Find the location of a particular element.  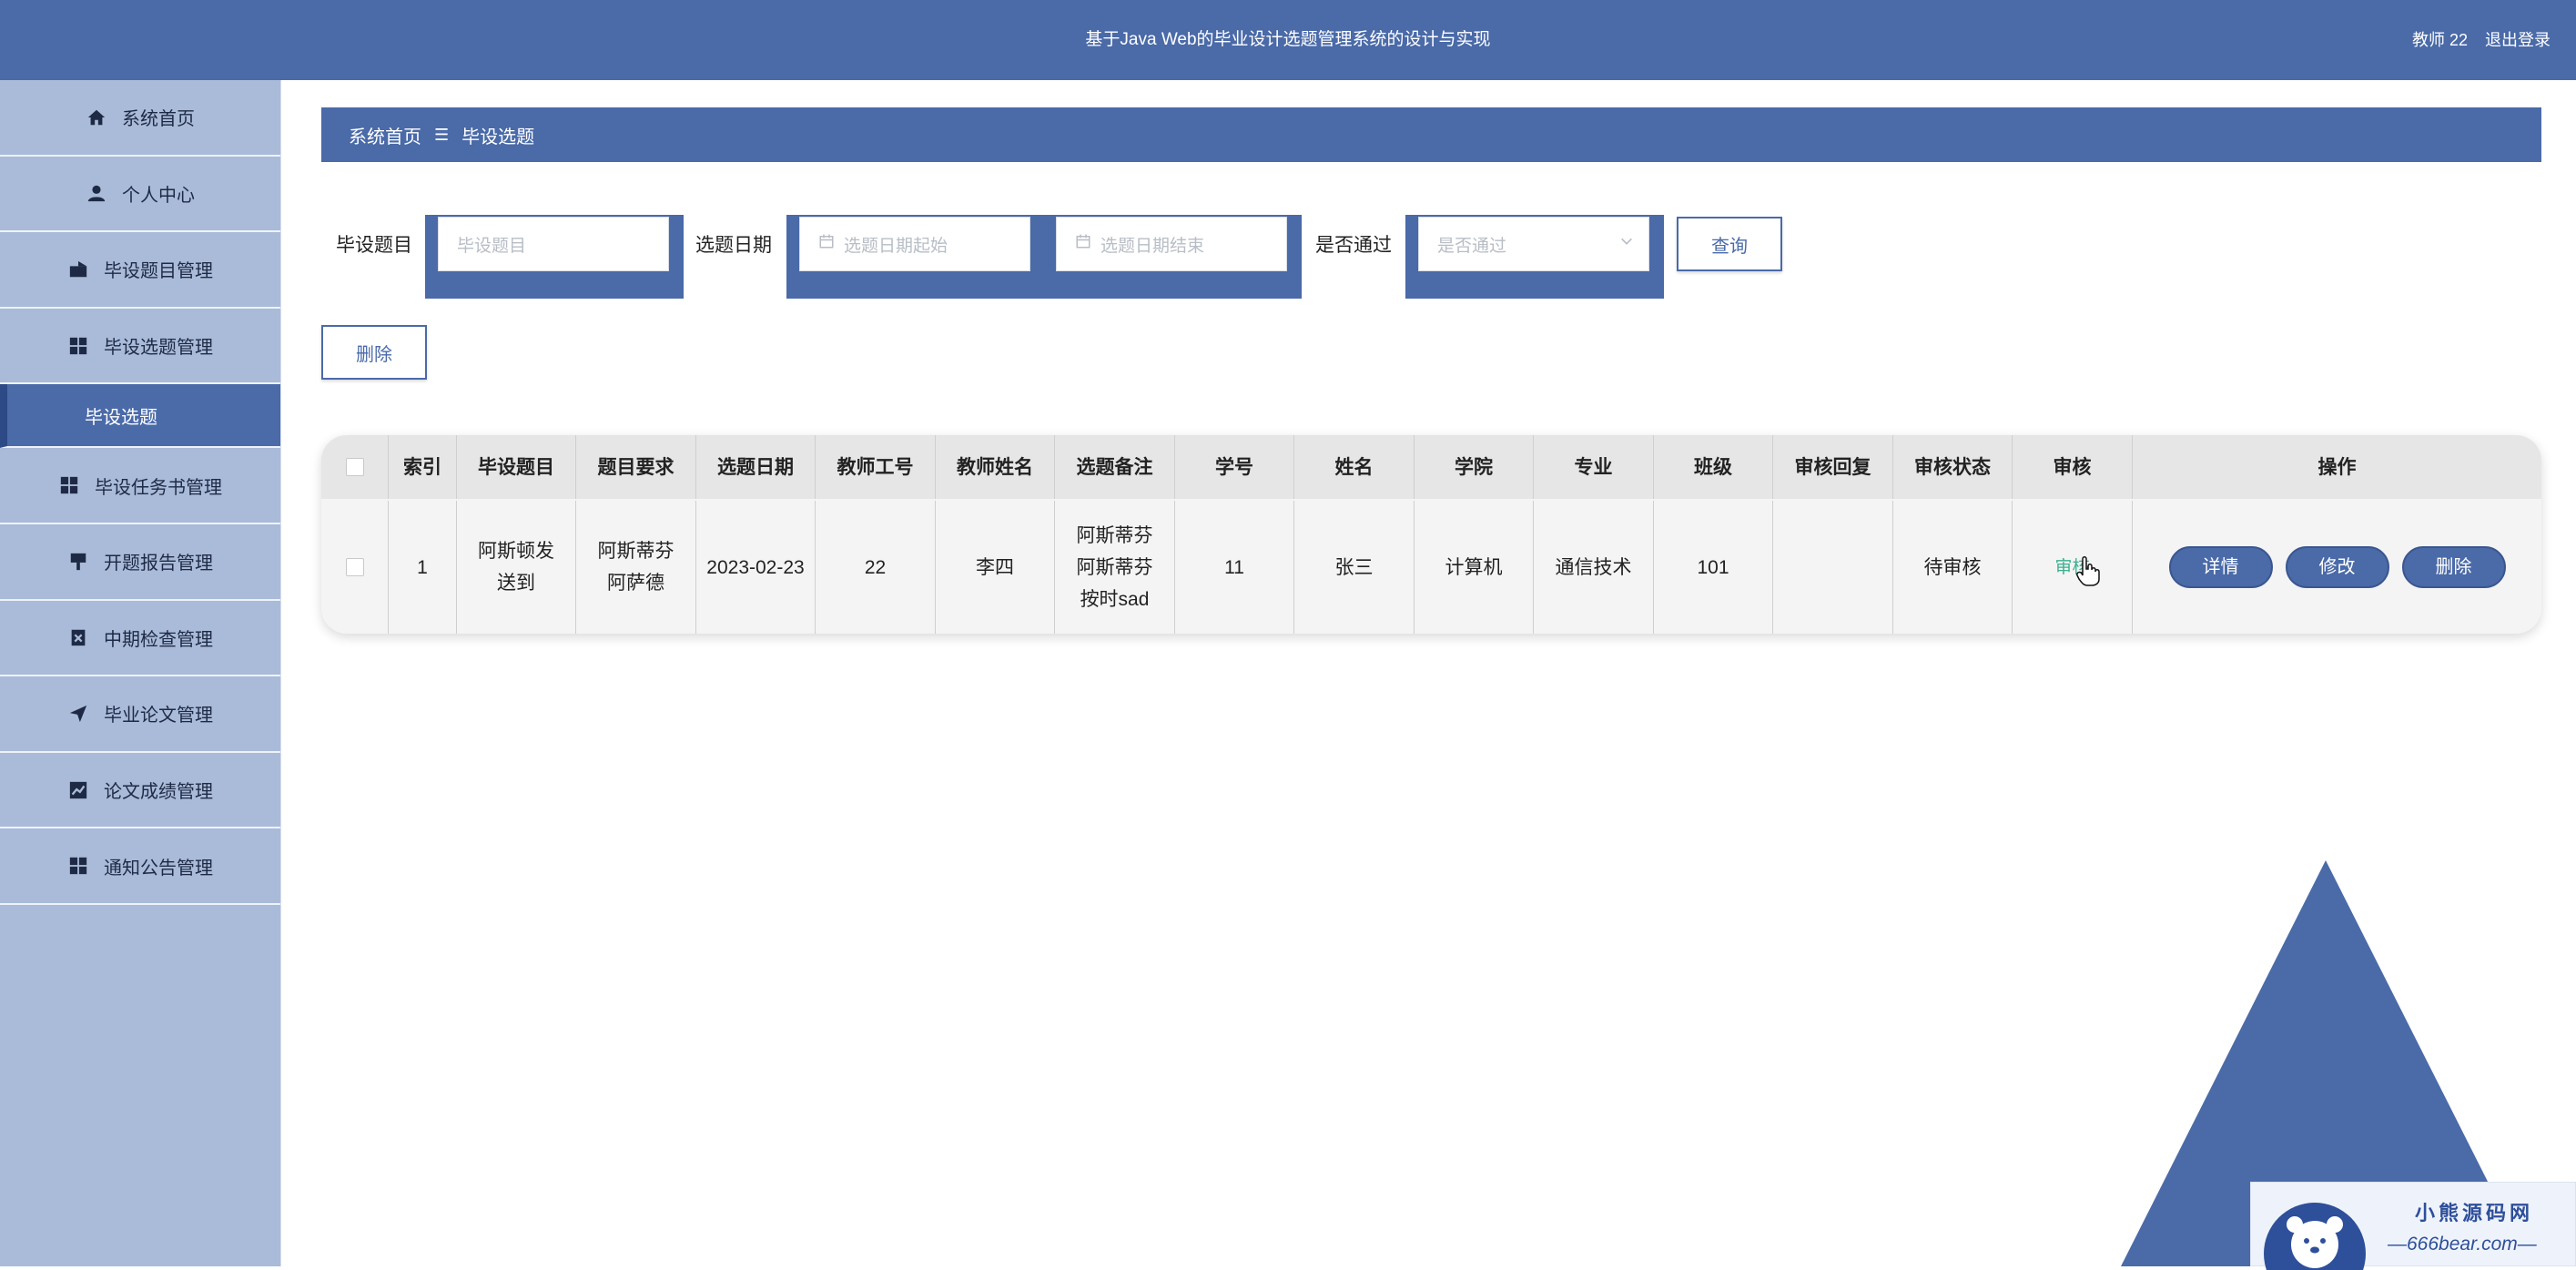

sidebar-item-profile: 个人中心 is located at coordinates (140, 195).